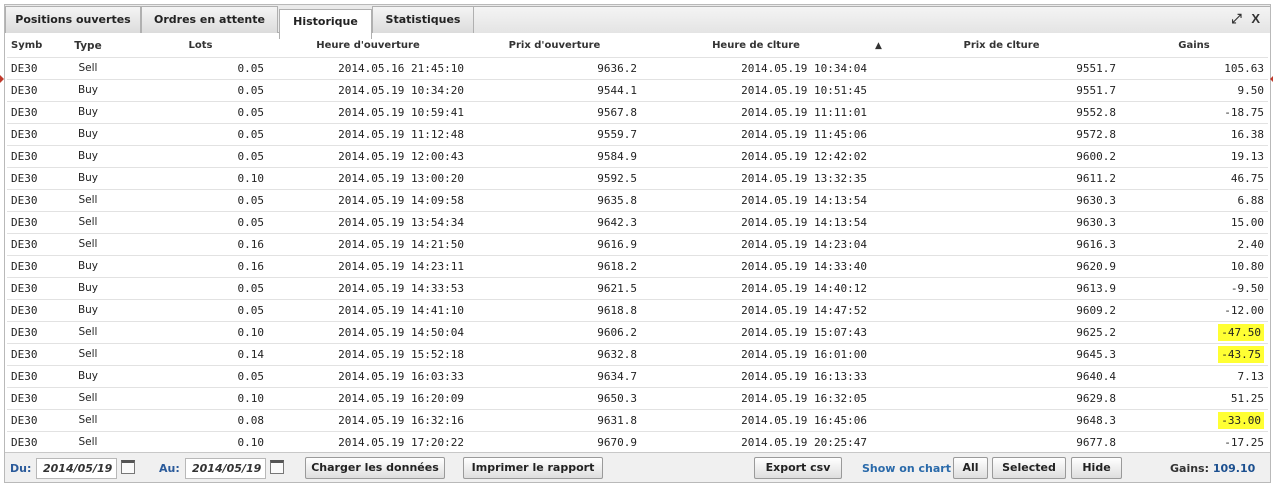 This screenshot has width=1273, height=485. Describe the element at coordinates (756, 243) in the screenshot. I see `cell-close-time: 2014.05.19 14:23:04` at that location.